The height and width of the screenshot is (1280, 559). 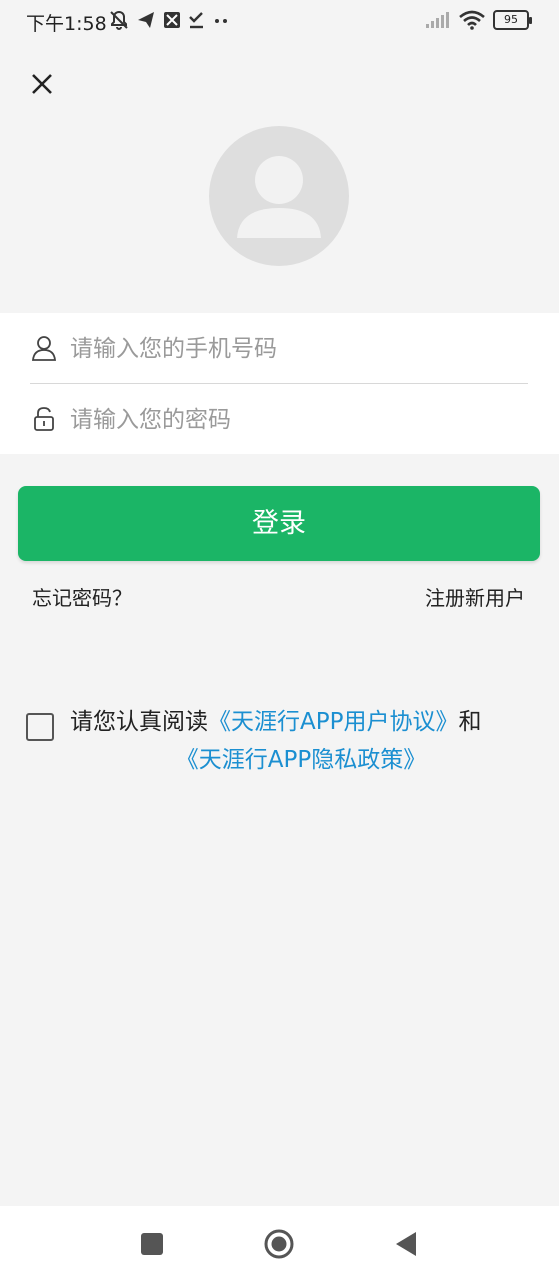 I want to click on navigation-bar, so click(x=279, y=1243).